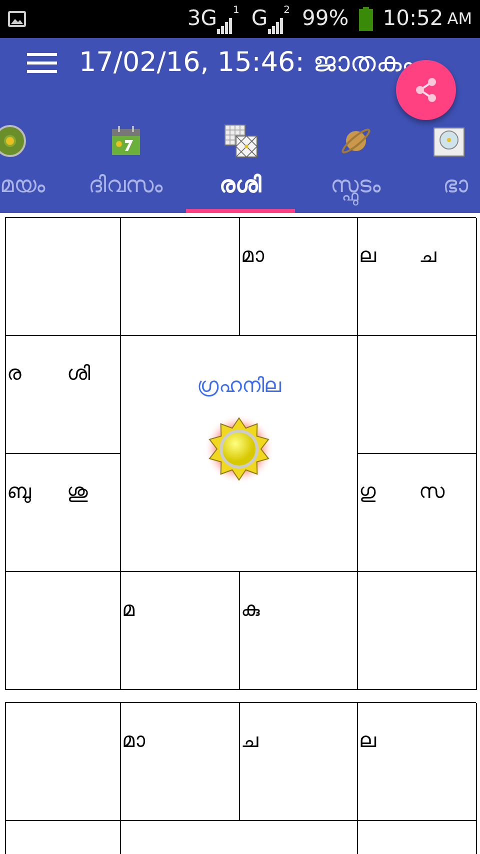  What do you see at coordinates (368, 491) in the screenshot?
I see `planet-label: ഗു` at bounding box center [368, 491].